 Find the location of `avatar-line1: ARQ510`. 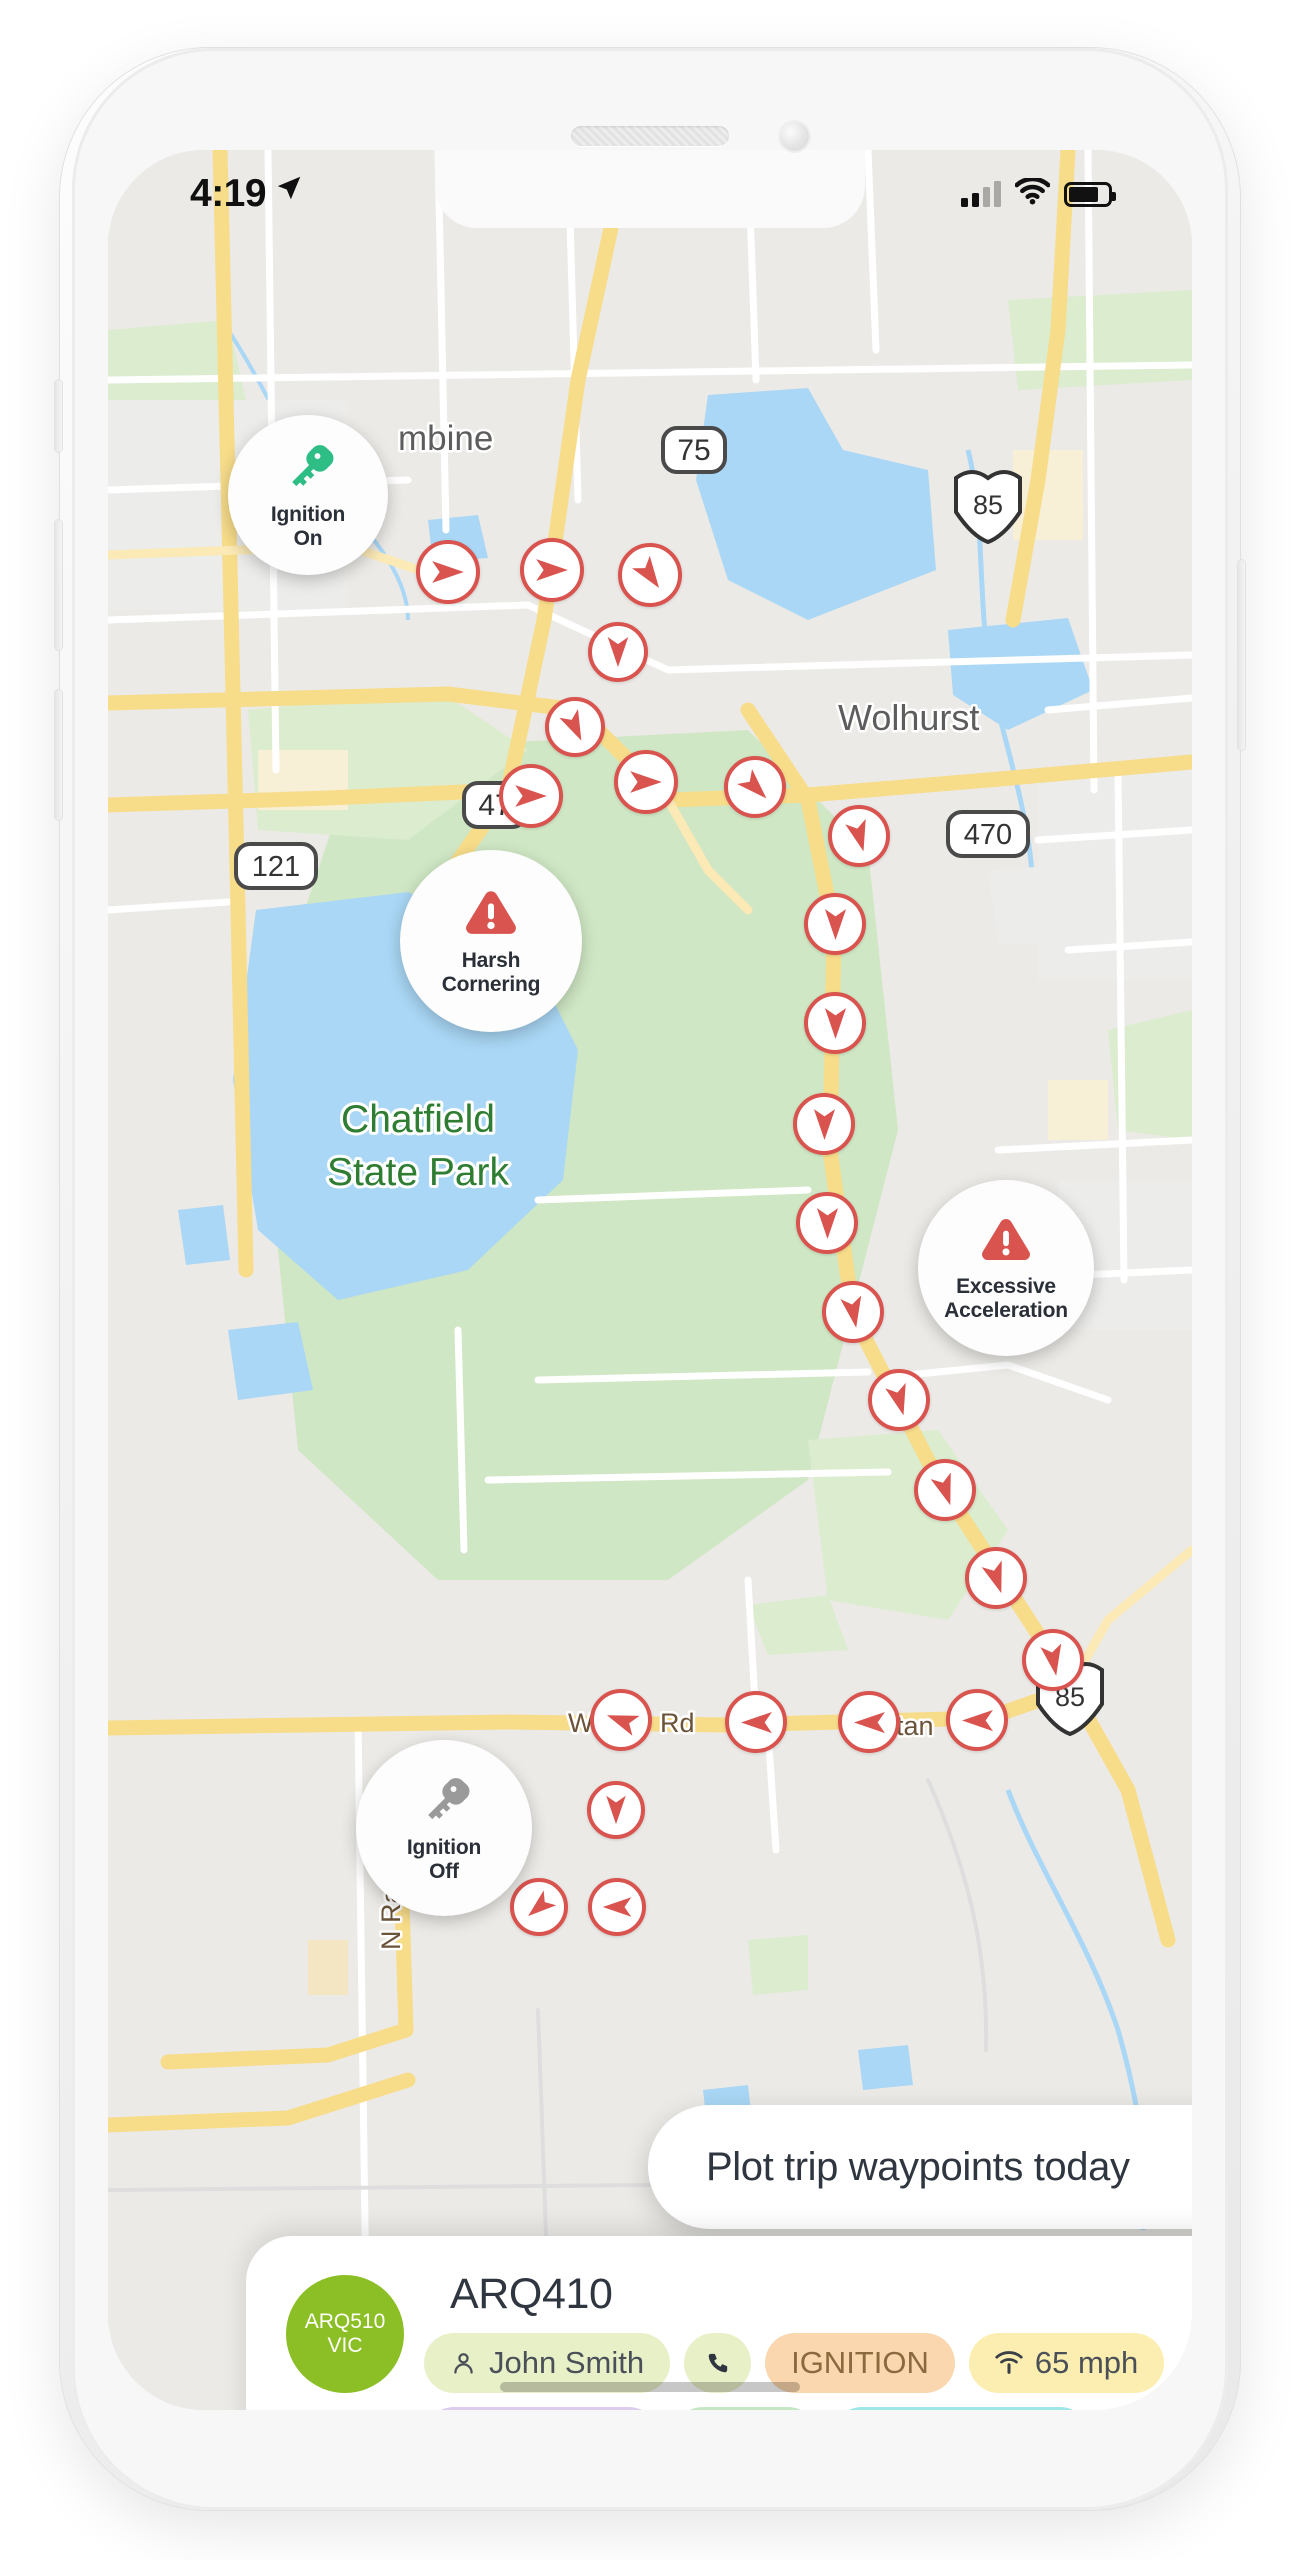

avatar-line1: ARQ510 is located at coordinates (345, 2321).